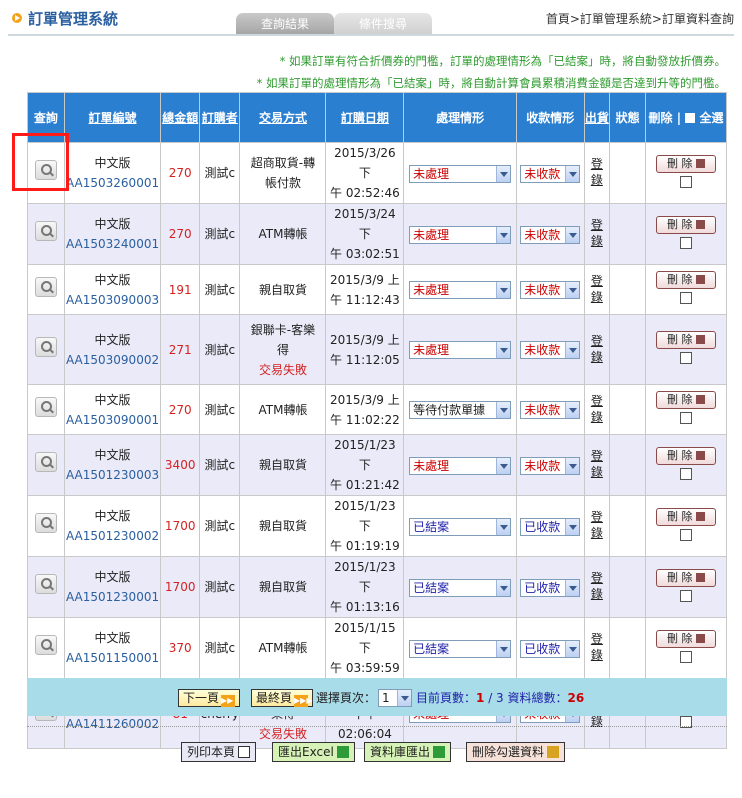  I want to click on col-order-no: 訂單編號, so click(112, 117).